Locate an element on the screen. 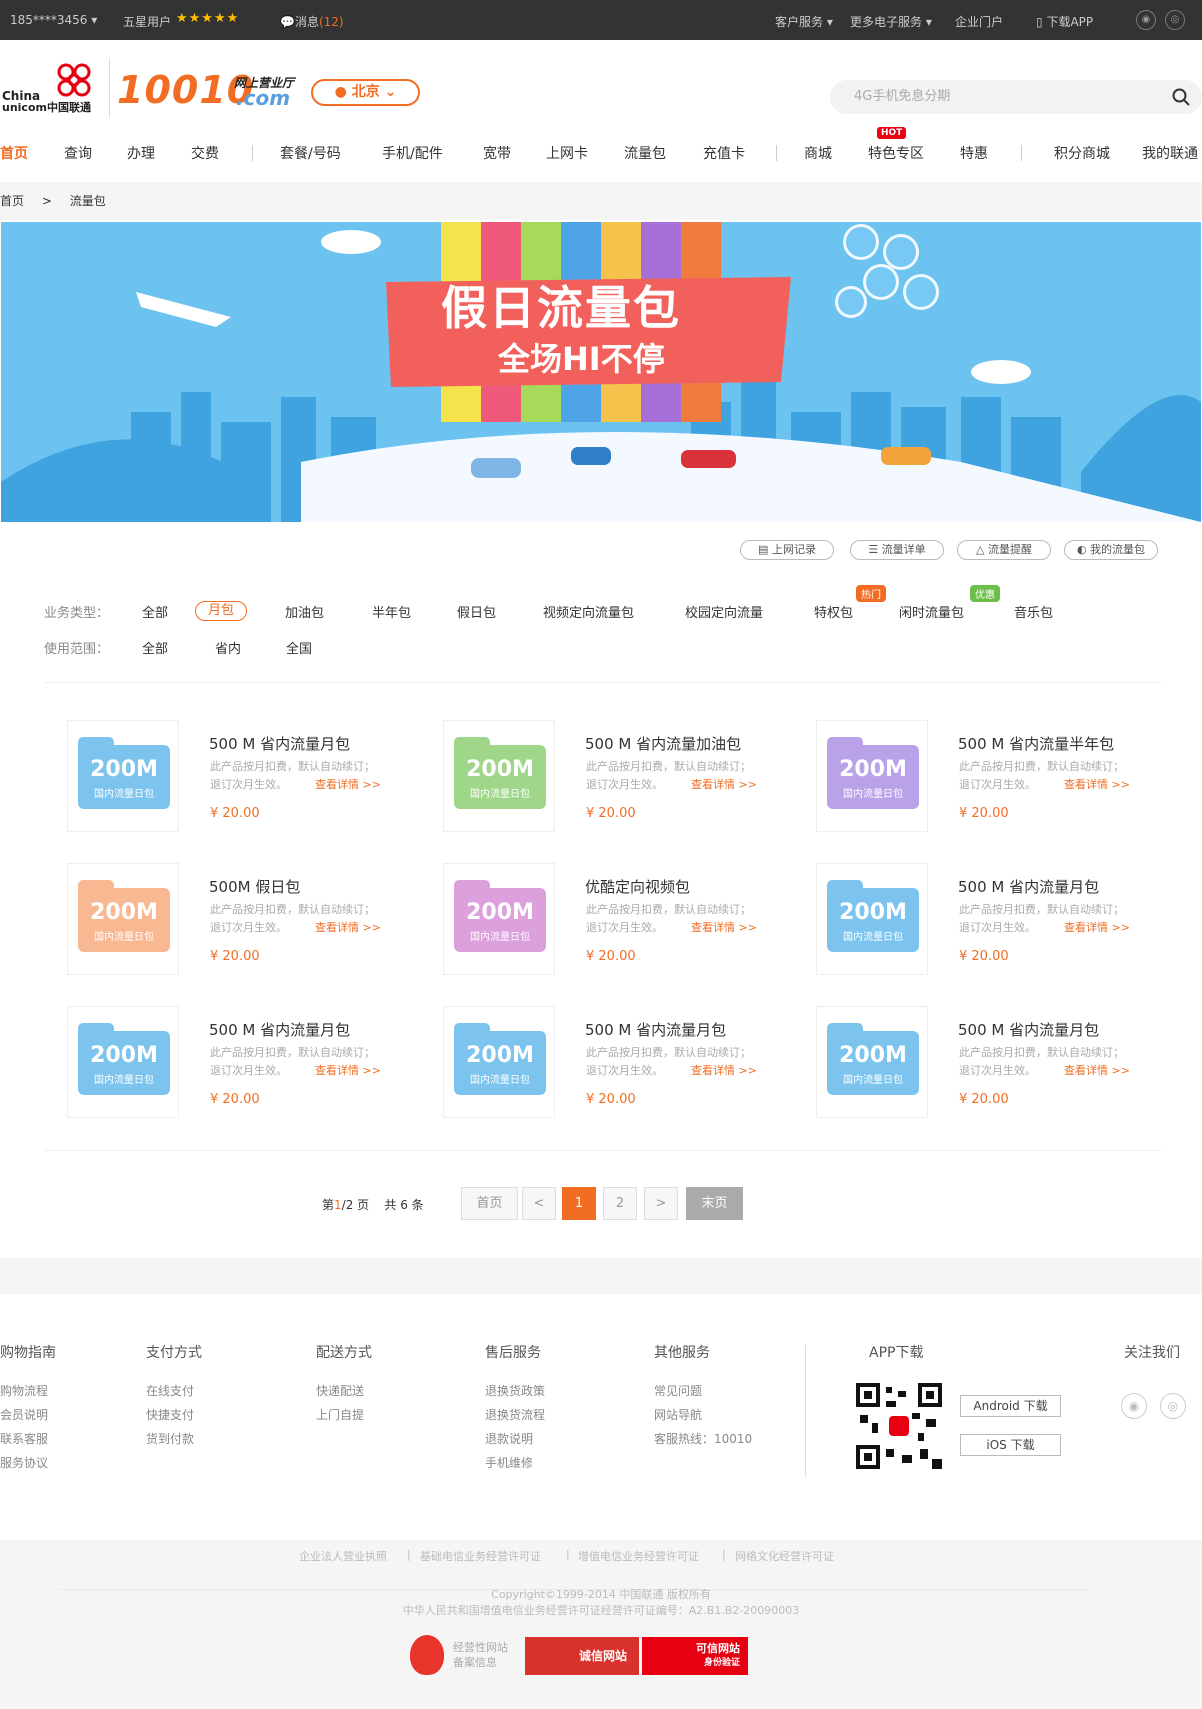 This screenshot has width=1202, height=1709. footer-link: 服务协议 is located at coordinates (24, 1462).